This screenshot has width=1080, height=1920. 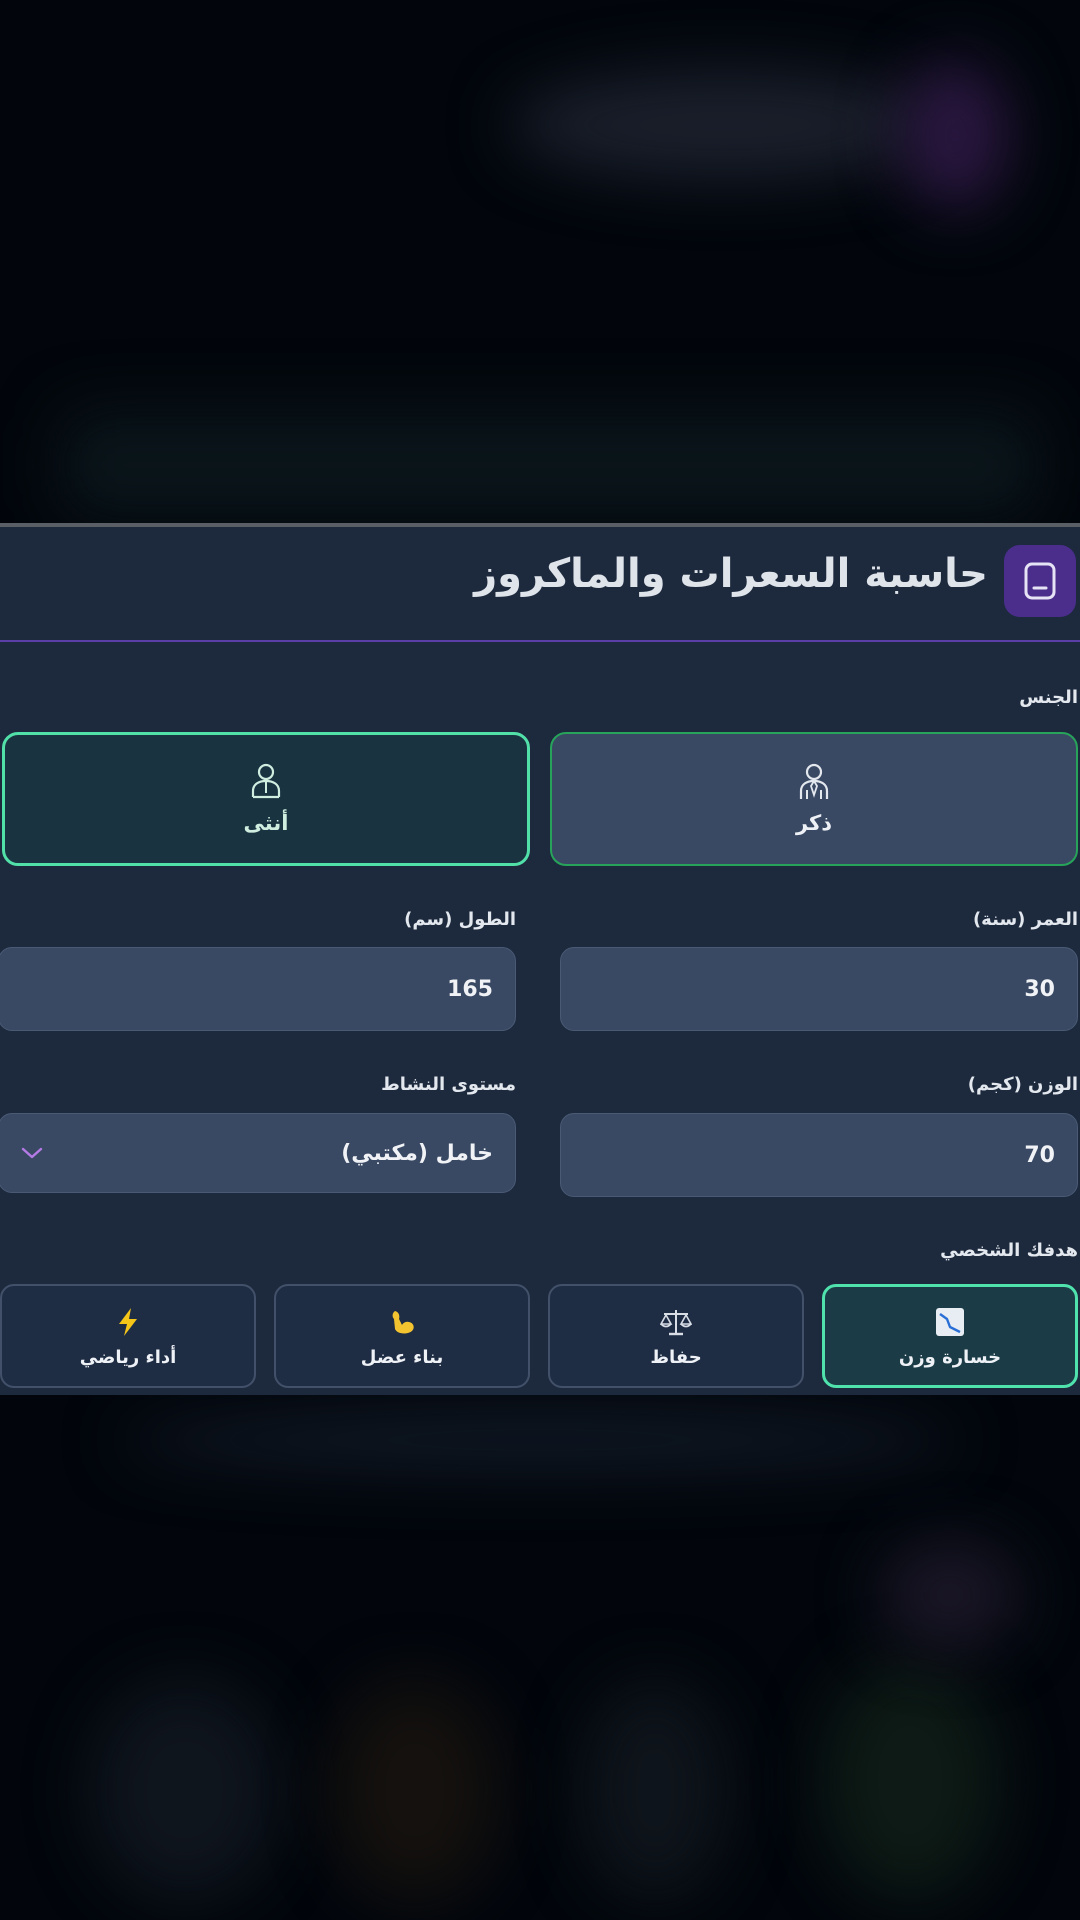 What do you see at coordinates (1040, 581) in the screenshot?
I see `calculator-icon` at bounding box center [1040, 581].